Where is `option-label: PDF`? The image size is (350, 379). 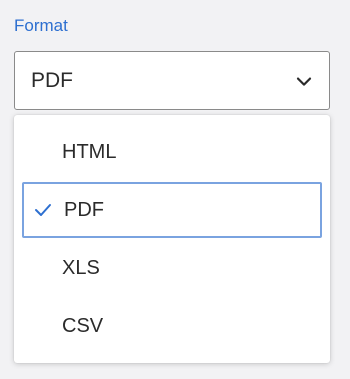
option-label: PDF is located at coordinates (84, 209).